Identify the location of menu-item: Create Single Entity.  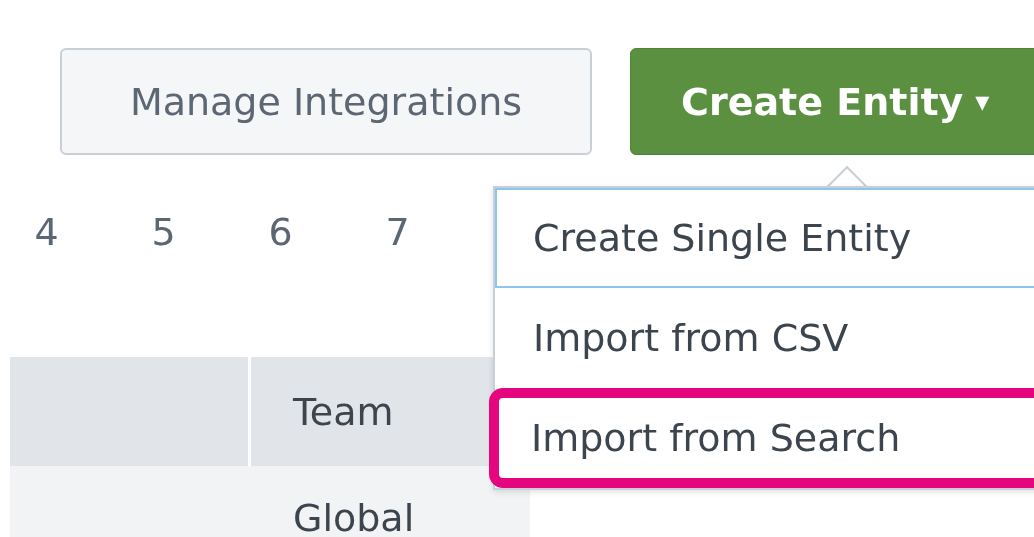
(764, 238).